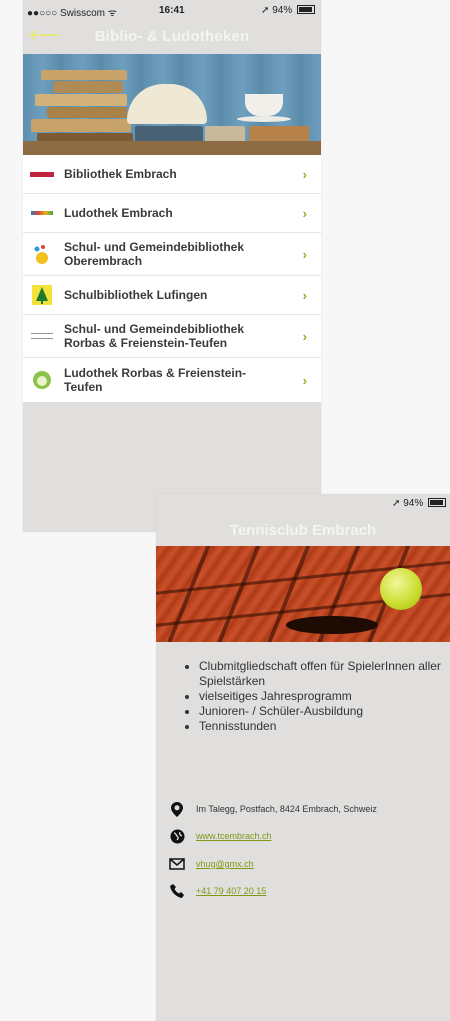 The height and width of the screenshot is (1021, 450). Describe the element at coordinates (225, 864) in the screenshot. I see `email-link: vhug@gmx.ch` at that location.